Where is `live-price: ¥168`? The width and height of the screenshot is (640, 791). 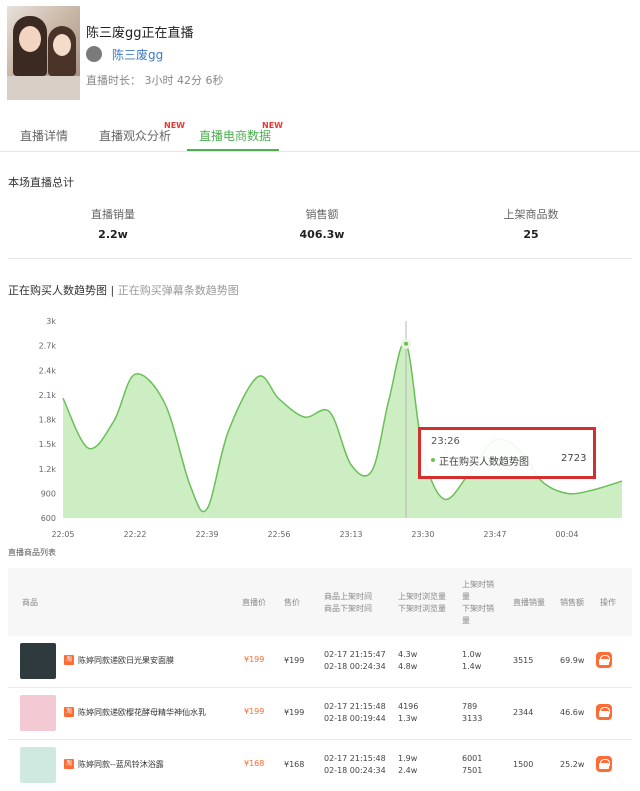 live-price: ¥168 is located at coordinates (254, 763).